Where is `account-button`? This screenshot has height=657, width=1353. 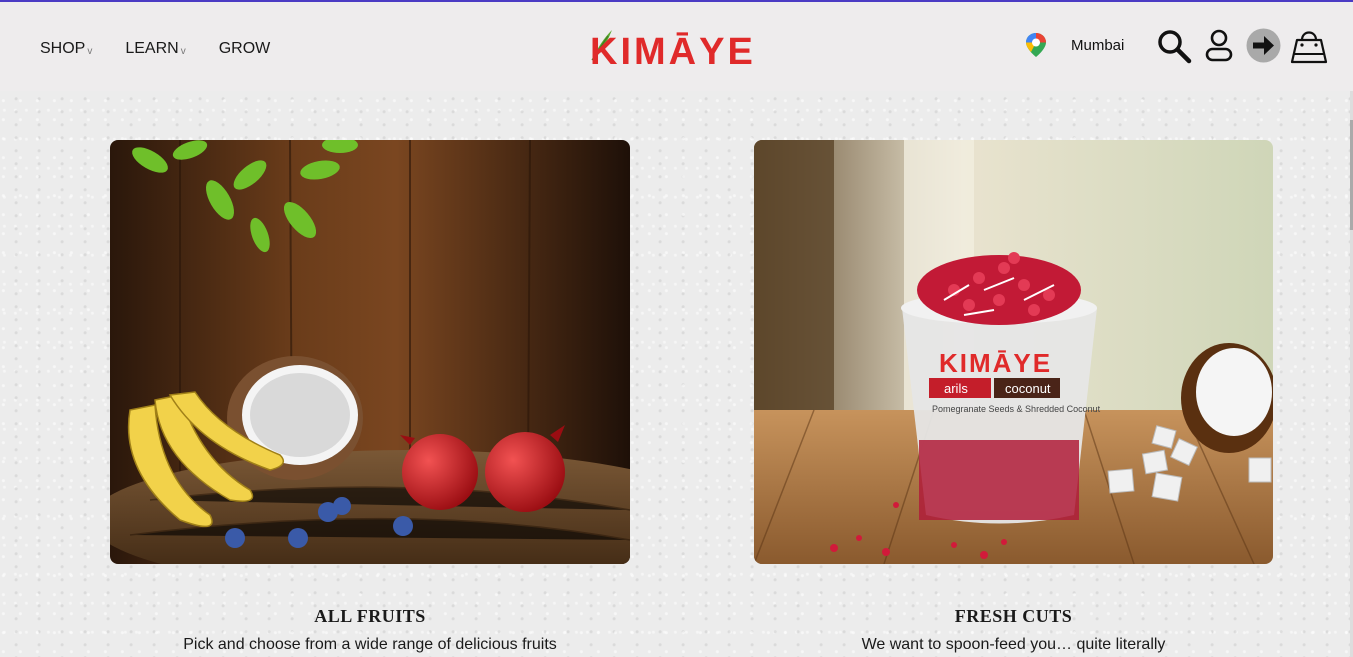
account-button is located at coordinates (1219, 46).